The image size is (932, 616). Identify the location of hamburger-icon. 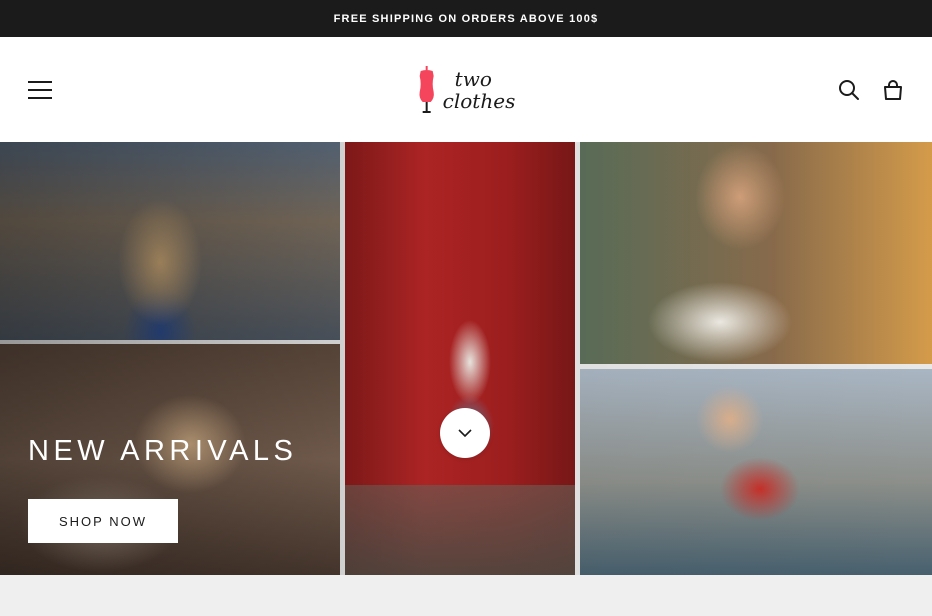
(40, 89).